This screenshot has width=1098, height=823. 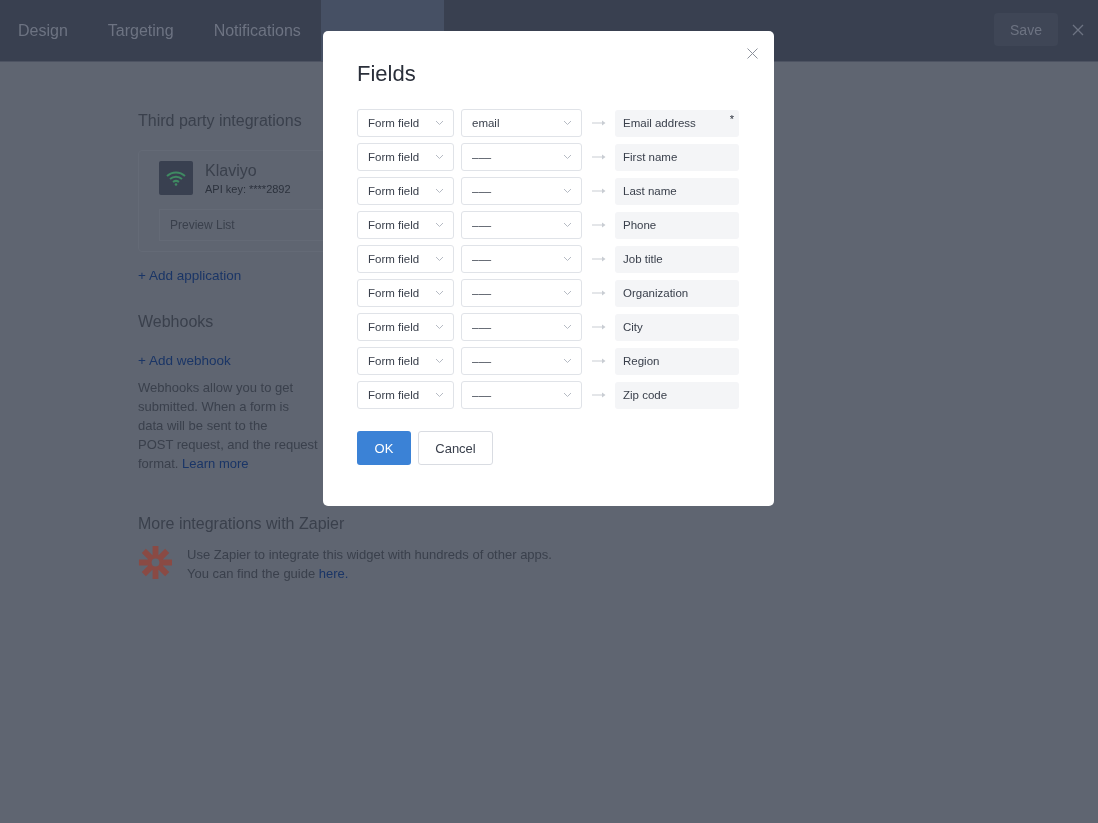 I want to click on target-field: City, so click(x=677, y=327).